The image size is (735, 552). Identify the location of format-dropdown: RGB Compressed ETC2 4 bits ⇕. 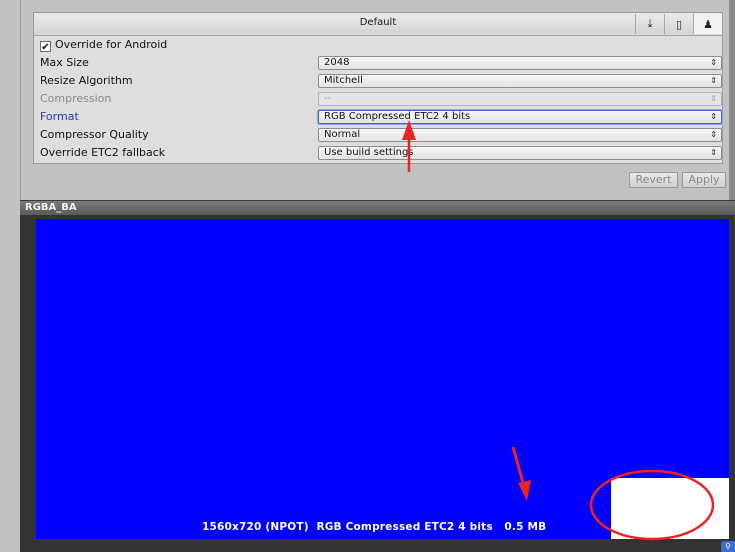
(520, 117).